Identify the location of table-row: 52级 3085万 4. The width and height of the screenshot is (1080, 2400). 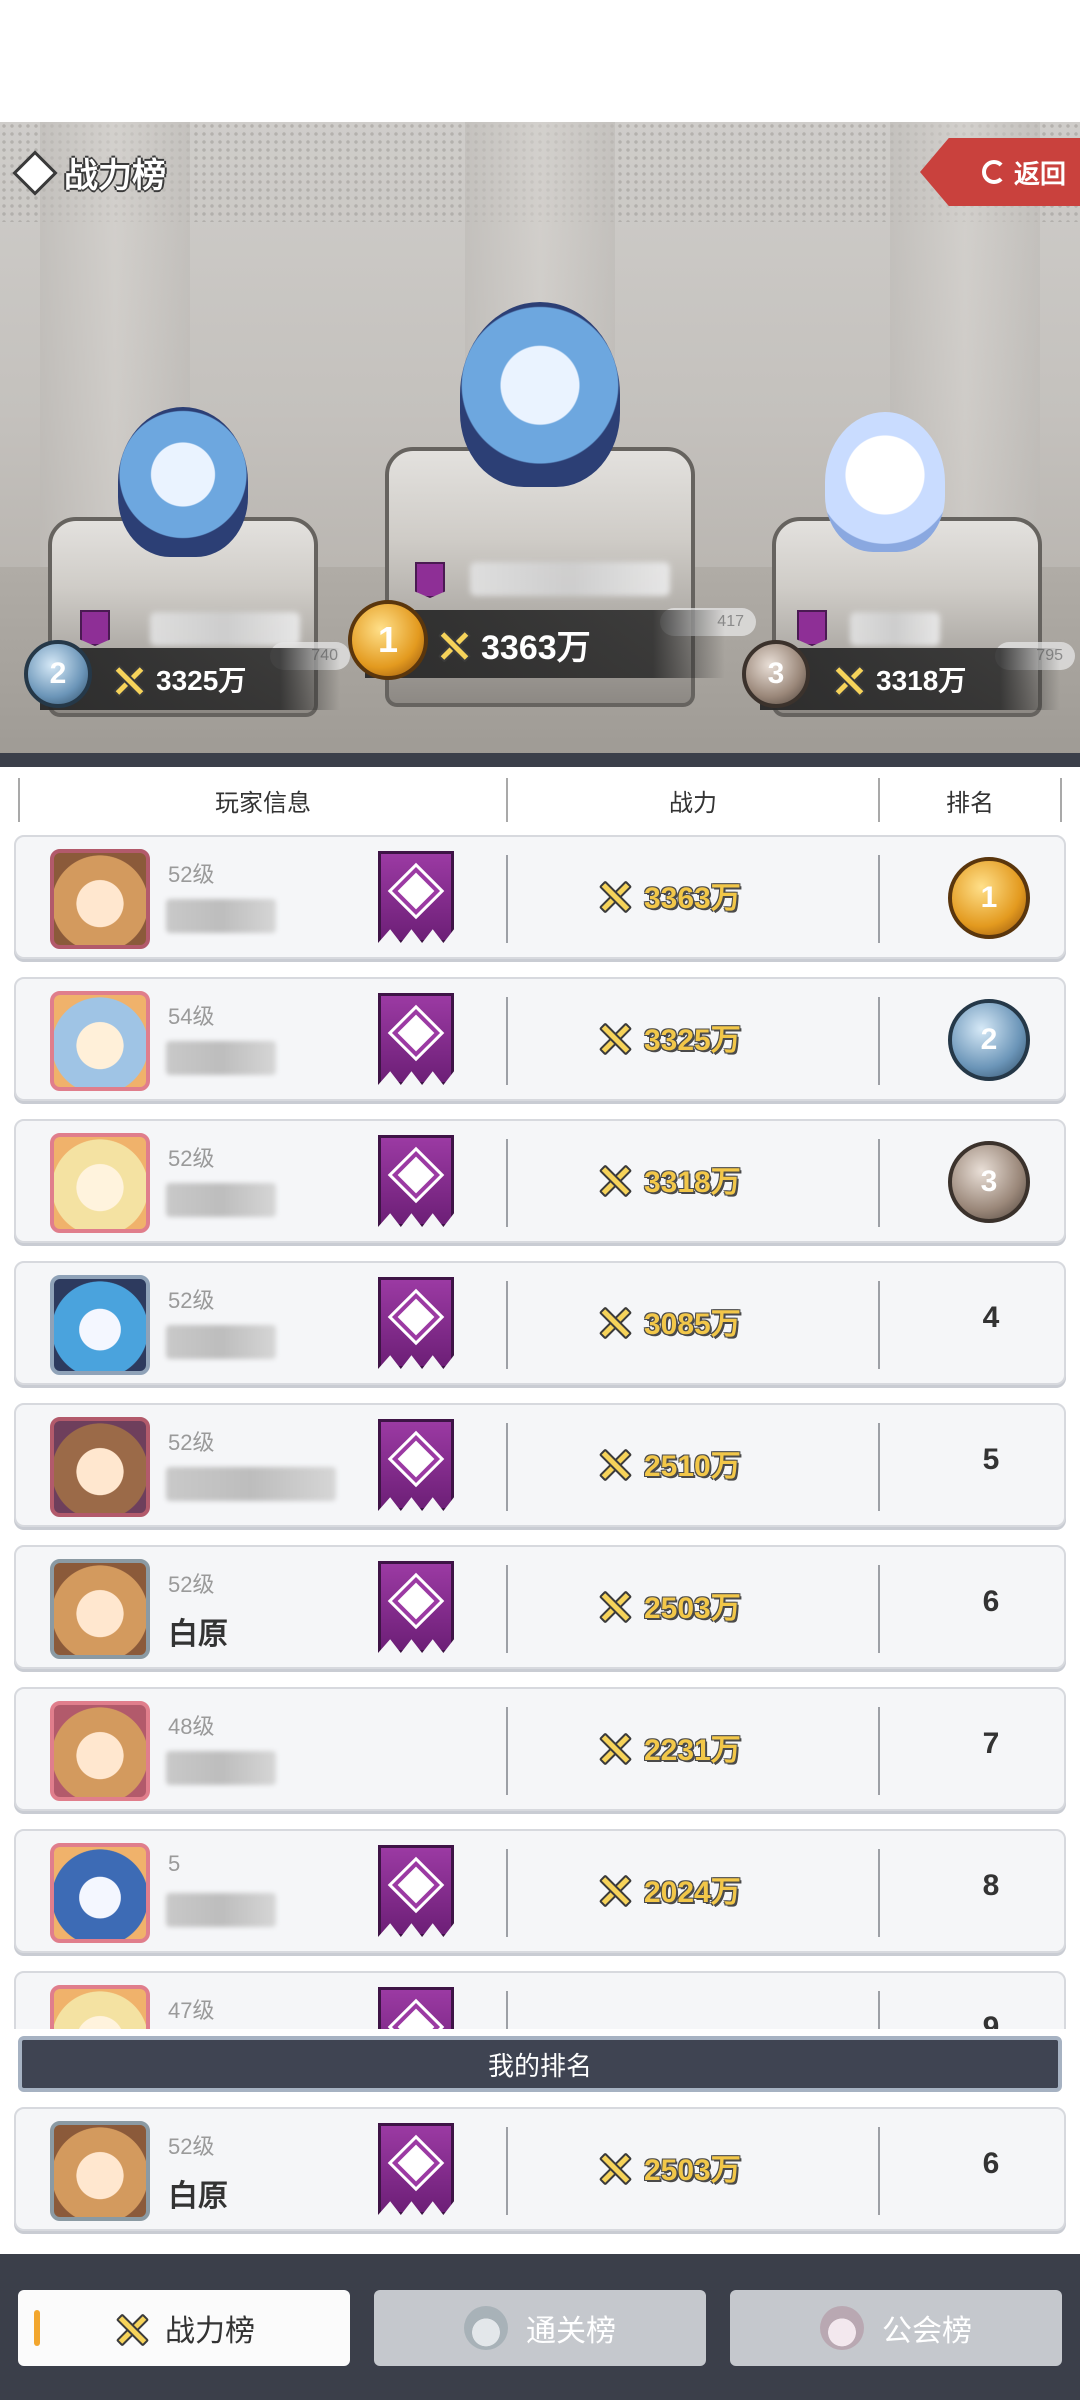
(540, 1323).